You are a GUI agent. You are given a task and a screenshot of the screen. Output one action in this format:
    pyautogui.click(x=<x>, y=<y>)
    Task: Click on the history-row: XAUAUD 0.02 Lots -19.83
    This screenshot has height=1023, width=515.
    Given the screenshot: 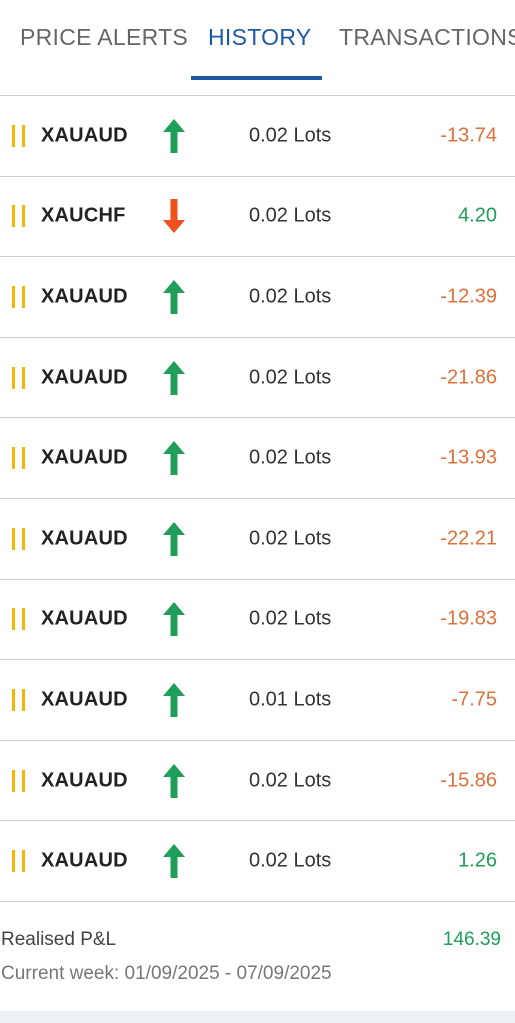 What is the action you would take?
    pyautogui.click(x=257, y=620)
    